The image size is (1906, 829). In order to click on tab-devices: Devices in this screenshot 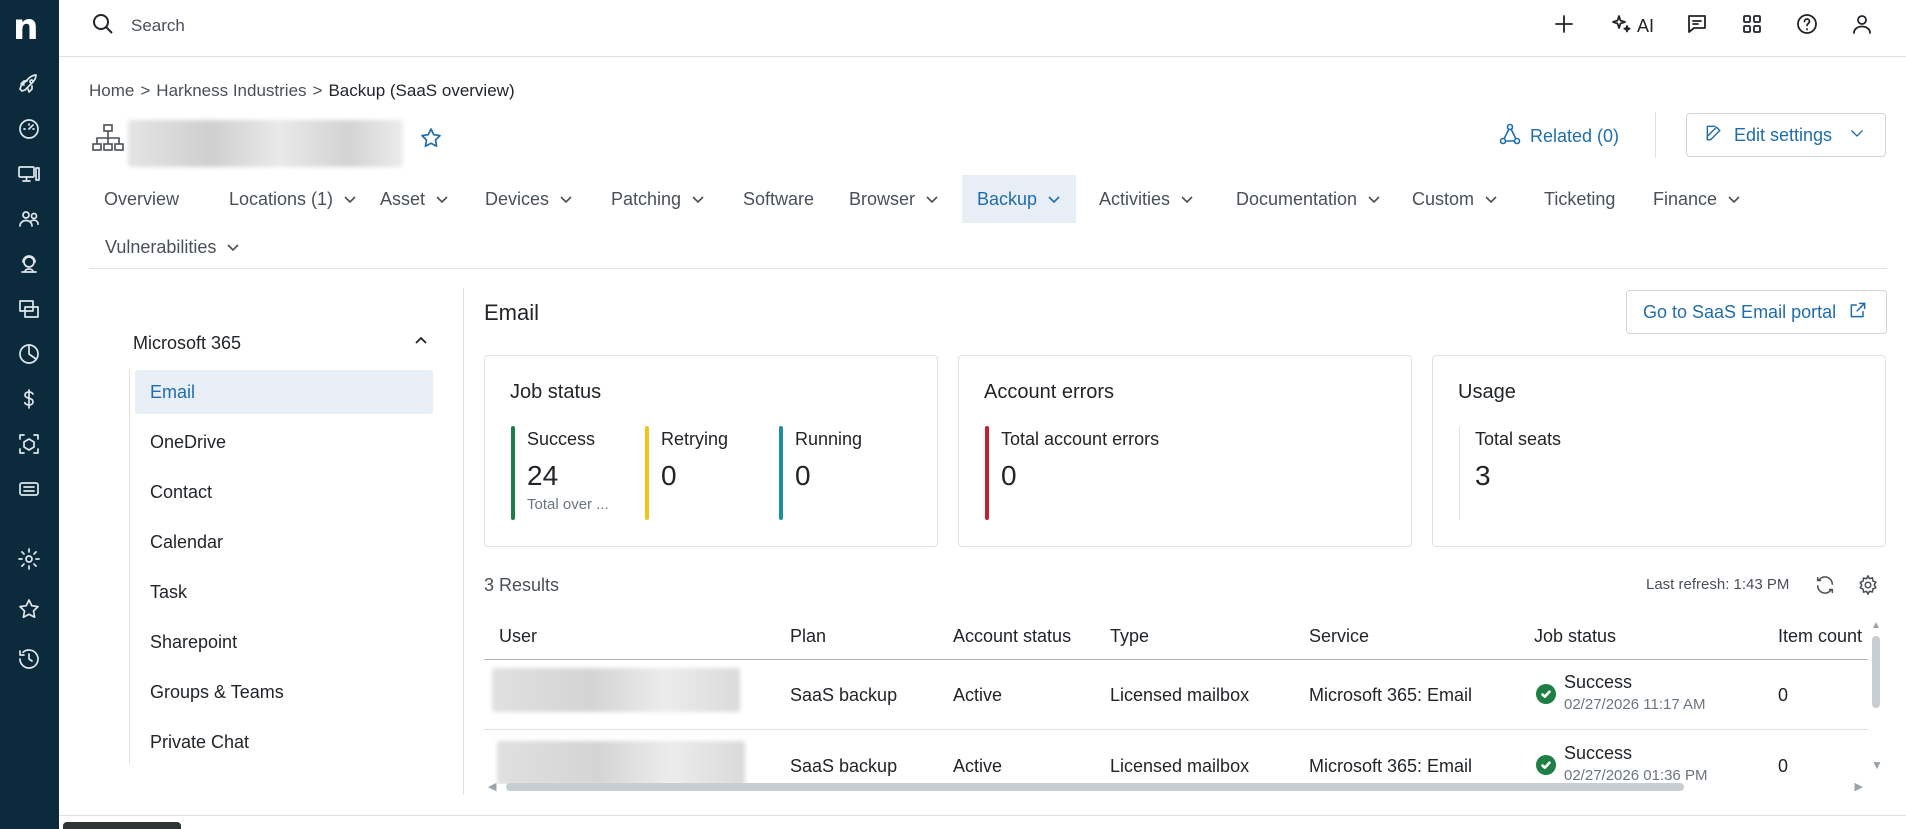, I will do `click(529, 199)`.